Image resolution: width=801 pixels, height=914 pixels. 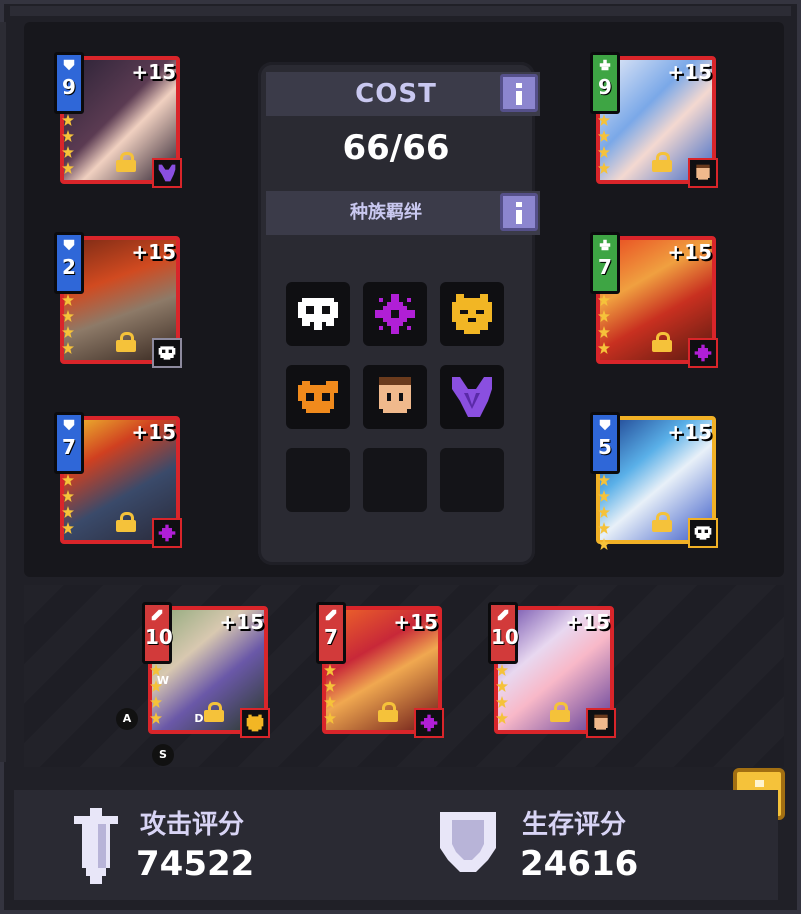 I want to click on key-s: S, so click(x=163, y=755).